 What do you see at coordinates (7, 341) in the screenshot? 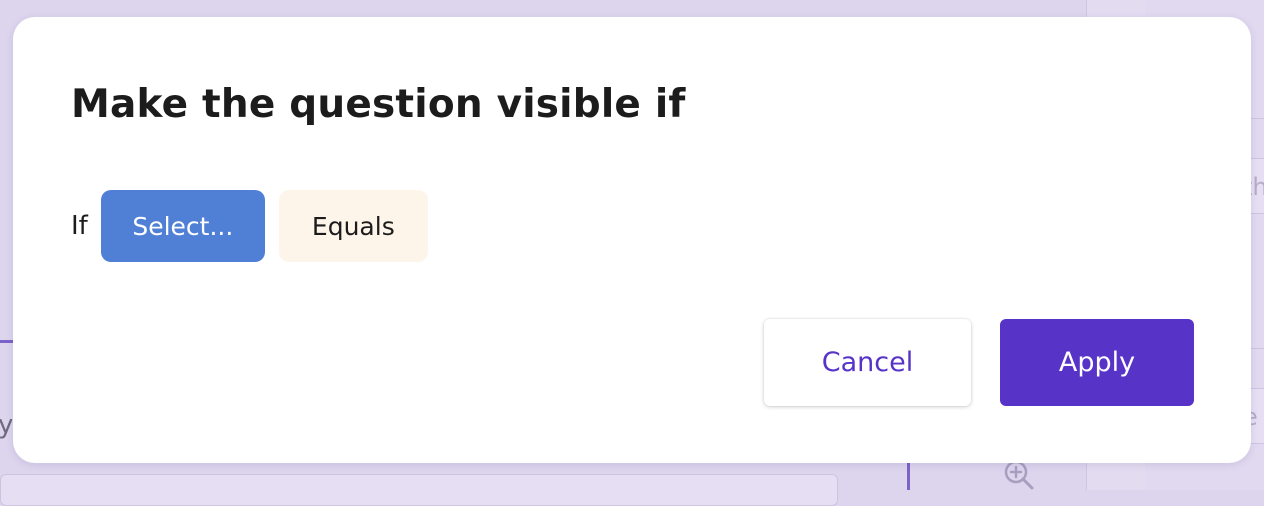
I see `background-accent-bar` at bounding box center [7, 341].